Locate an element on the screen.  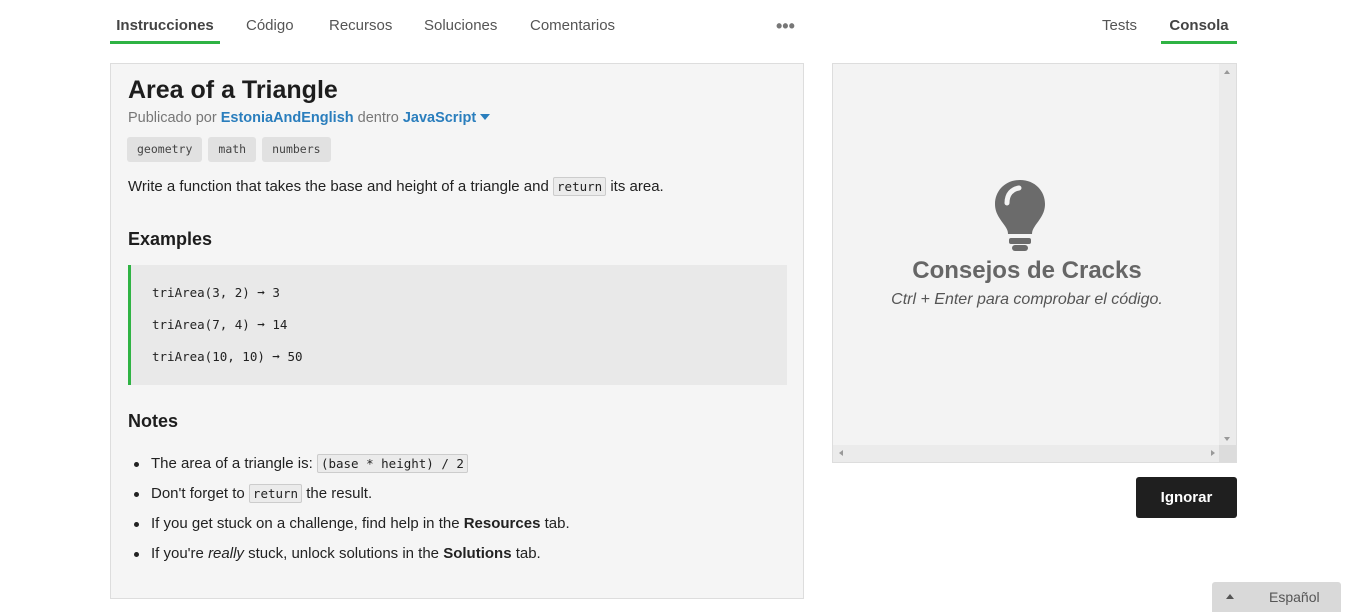
tab-comentarios: Comentarios is located at coordinates (572, 22).